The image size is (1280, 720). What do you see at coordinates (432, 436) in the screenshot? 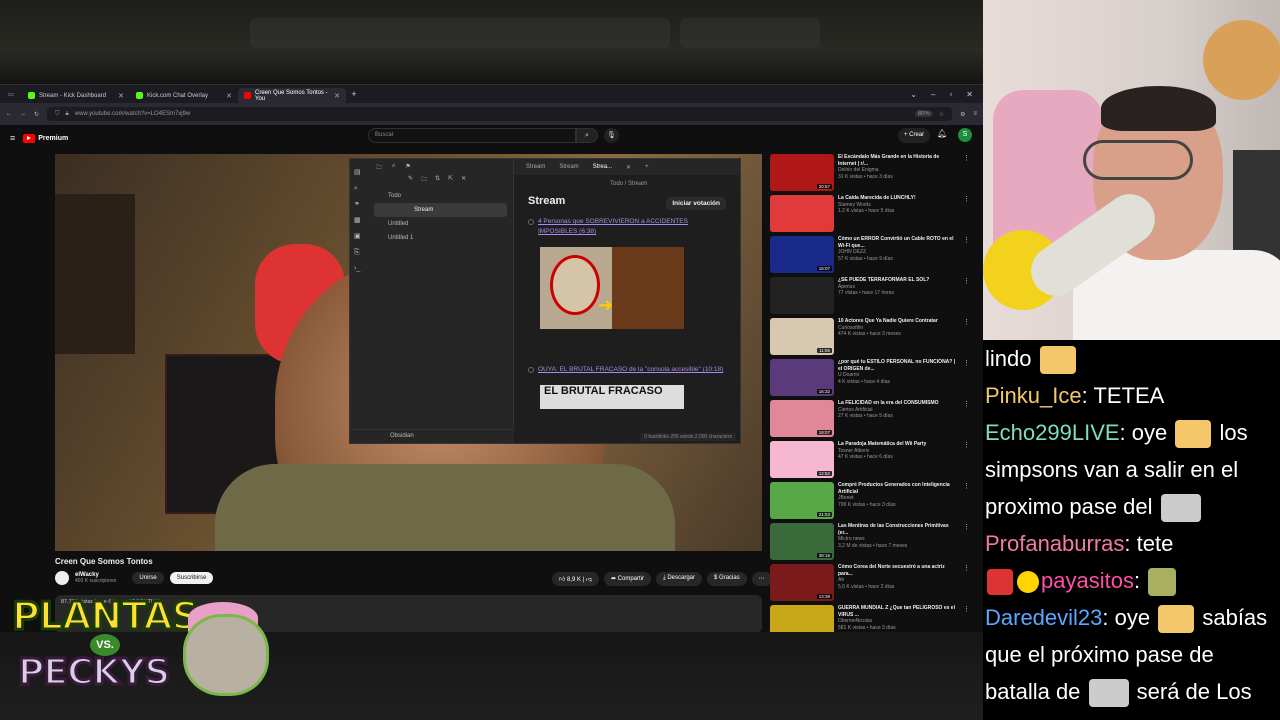
I see `vault-name: Obsidian` at bounding box center [432, 436].